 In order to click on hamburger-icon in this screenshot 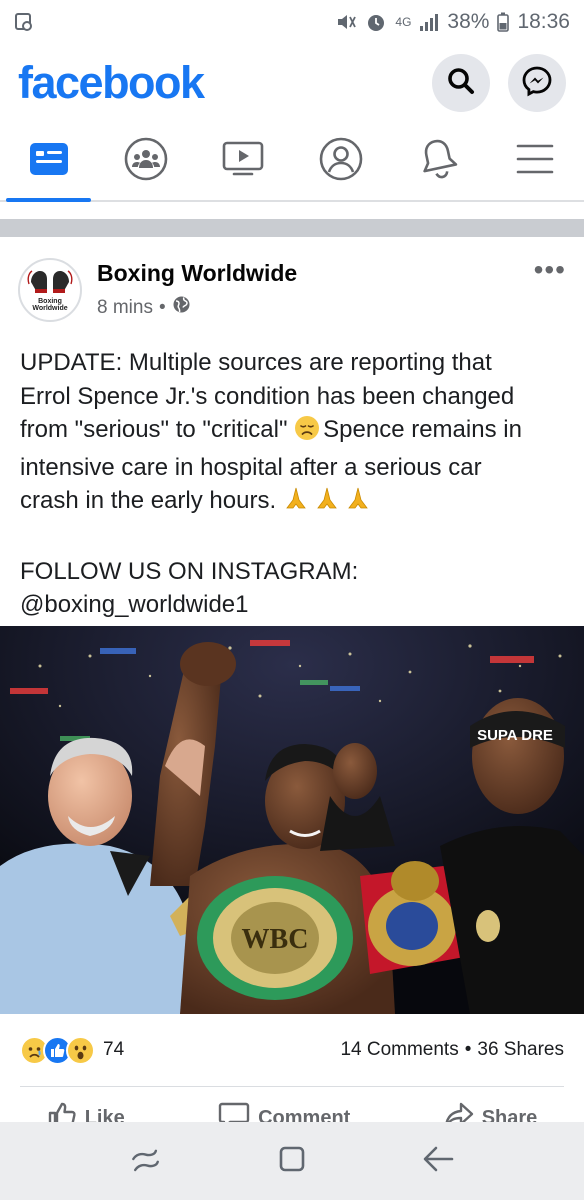, I will do `click(535, 161)`.